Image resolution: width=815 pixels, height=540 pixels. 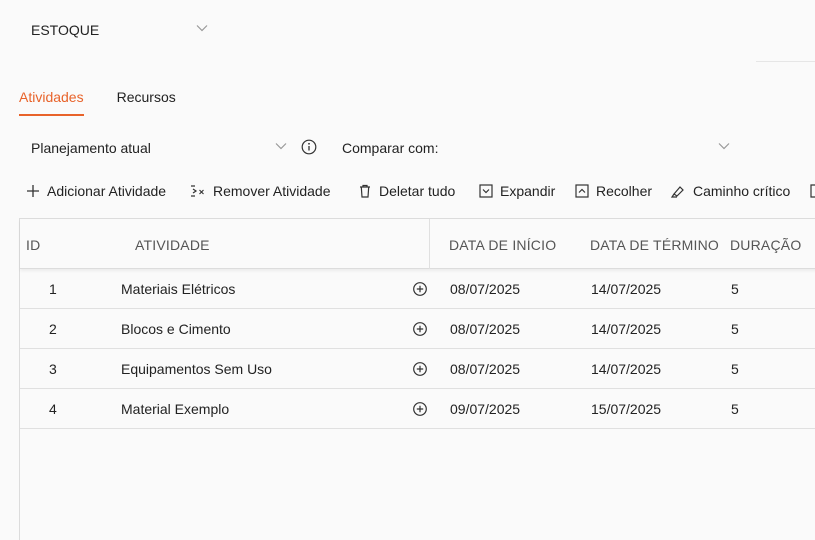 I want to click on delete-all-button: Deletar tudo, so click(x=406, y=191).